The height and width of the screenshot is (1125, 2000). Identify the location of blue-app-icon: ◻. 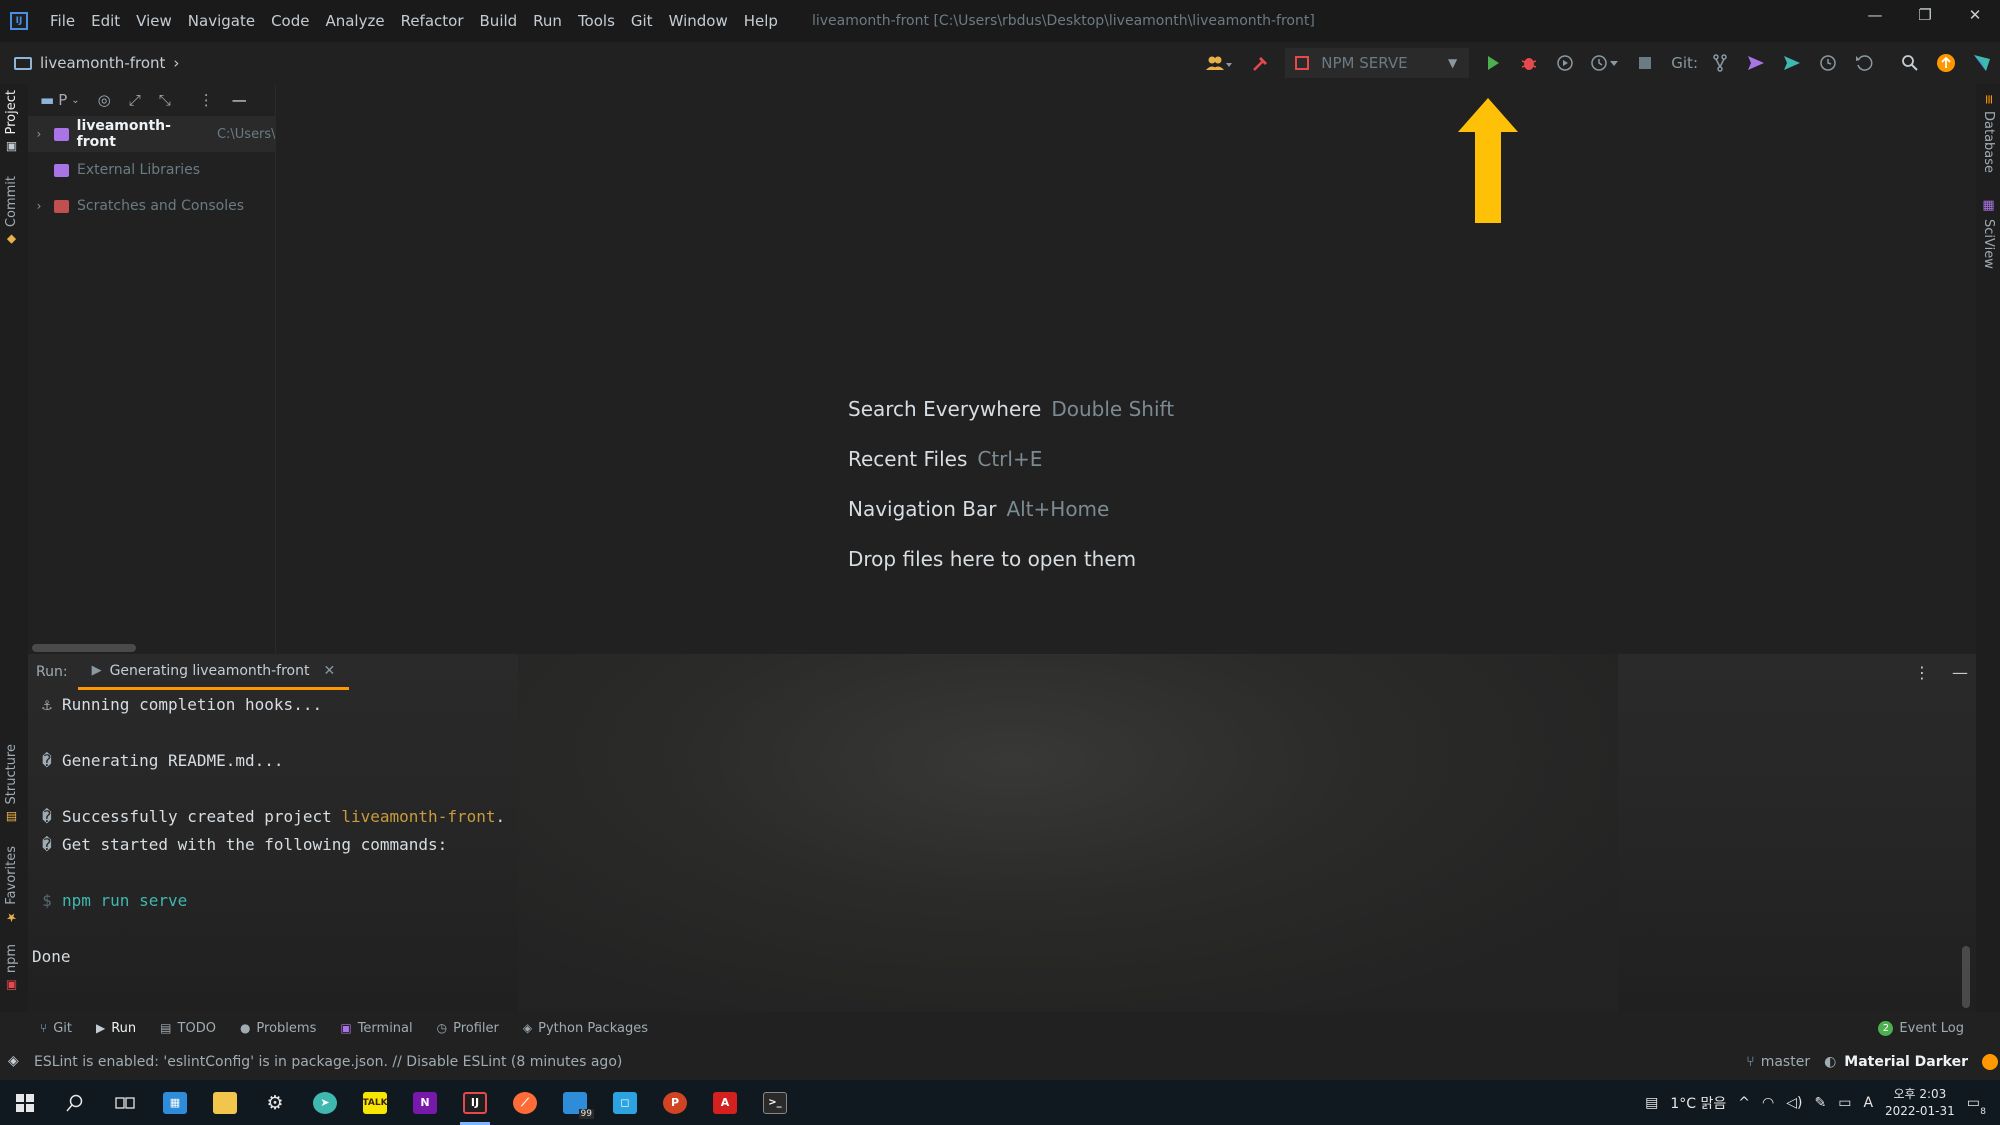
(625, 1102).